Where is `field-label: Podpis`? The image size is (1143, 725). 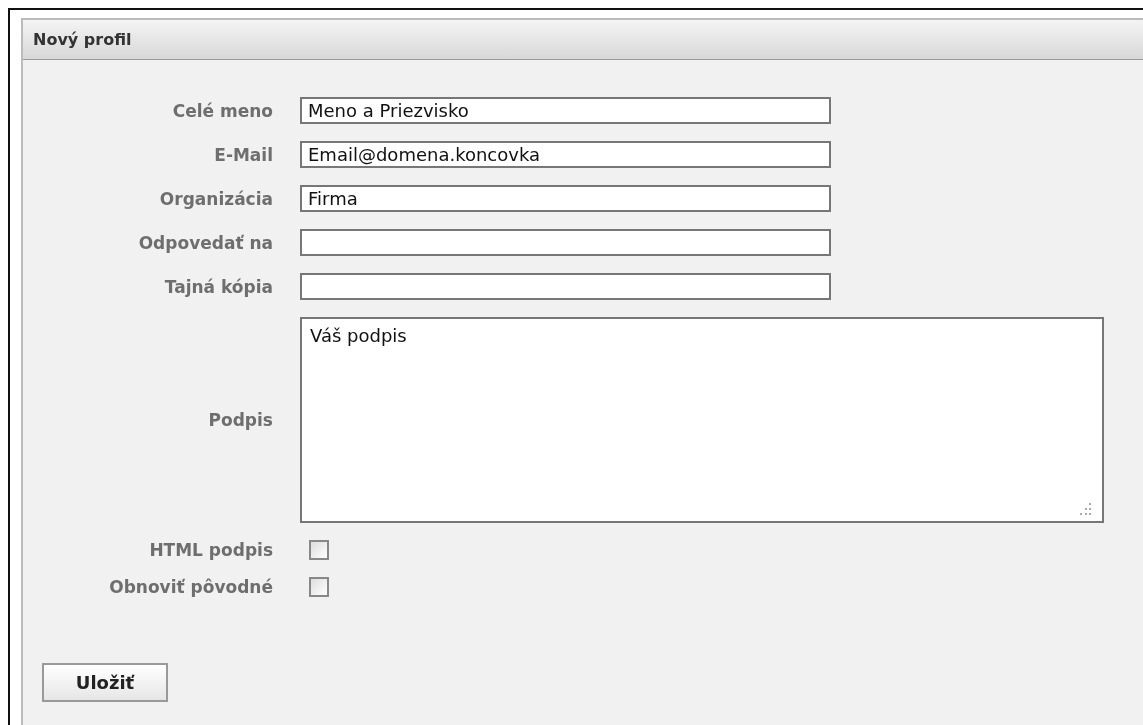 field-label: Podpis is located at coordinates (240, 420).